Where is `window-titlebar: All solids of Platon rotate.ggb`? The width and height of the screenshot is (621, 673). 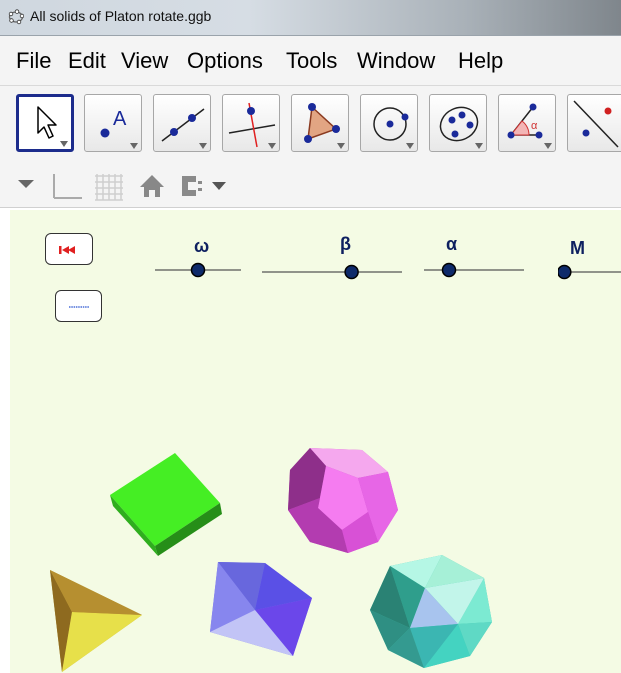
window-titlebar: All solids of Platon rotate.ggb is located at coordinates (310, 18).